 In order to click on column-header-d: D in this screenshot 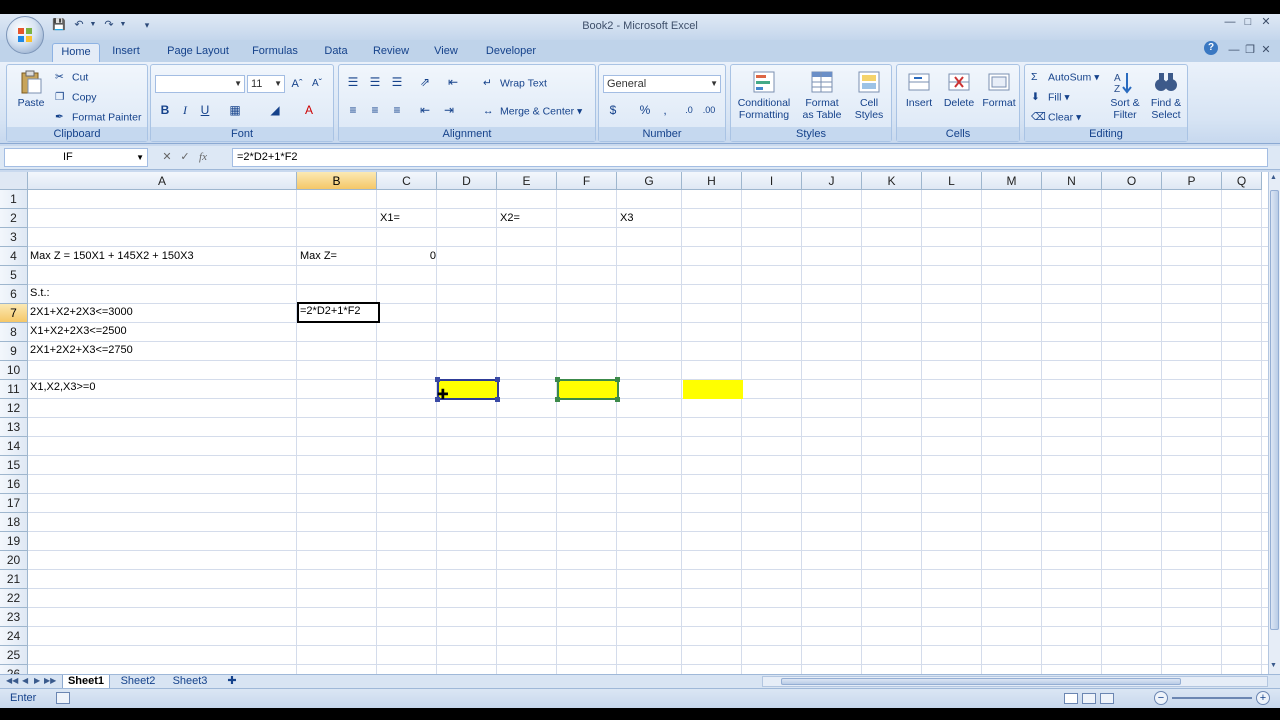, I will do `click(467, 181)`.